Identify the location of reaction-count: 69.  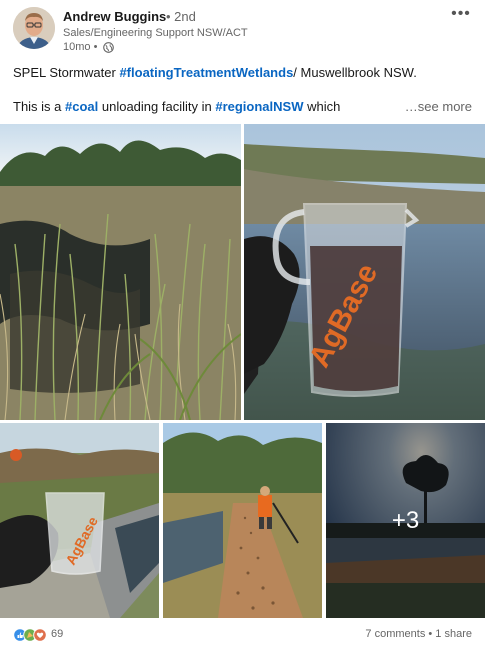
(57, 634).